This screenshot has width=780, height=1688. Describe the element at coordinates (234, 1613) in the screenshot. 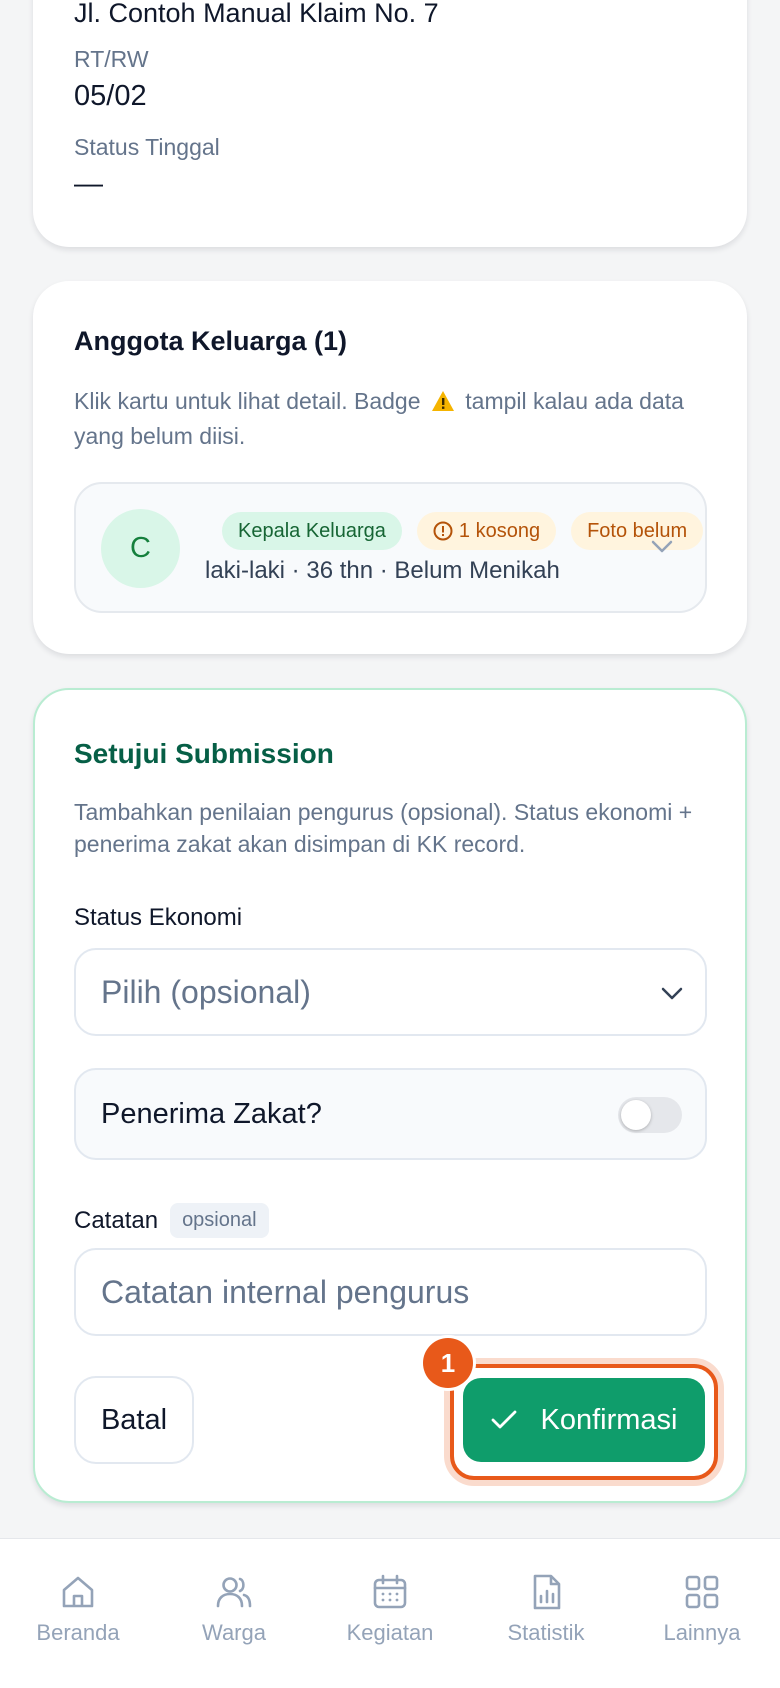

I see `nav-item-warga: Warga` at that location.